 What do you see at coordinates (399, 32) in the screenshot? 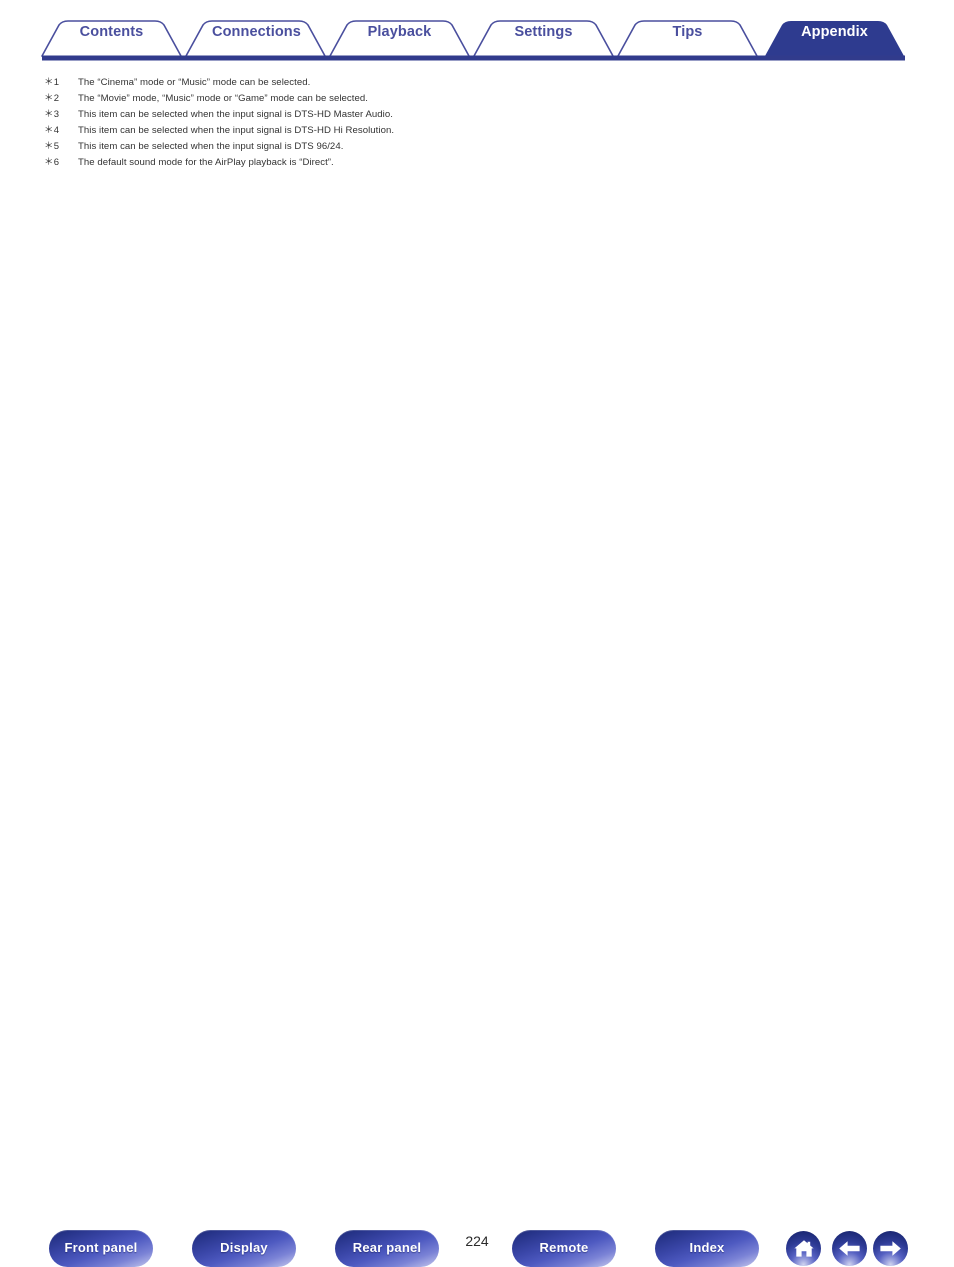
I see `tab-playback-label: Playback` at bounding box center [399, 32].